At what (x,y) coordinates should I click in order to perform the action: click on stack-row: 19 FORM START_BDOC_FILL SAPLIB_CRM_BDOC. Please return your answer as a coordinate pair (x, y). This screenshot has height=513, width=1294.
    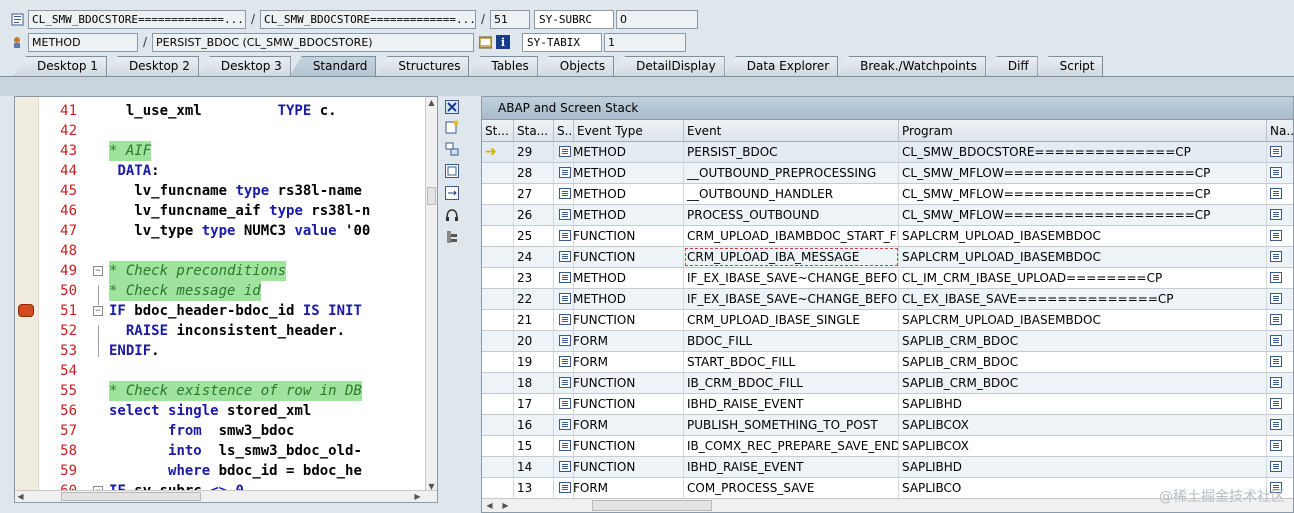
    Looking at the image, I should click on (887, 362).